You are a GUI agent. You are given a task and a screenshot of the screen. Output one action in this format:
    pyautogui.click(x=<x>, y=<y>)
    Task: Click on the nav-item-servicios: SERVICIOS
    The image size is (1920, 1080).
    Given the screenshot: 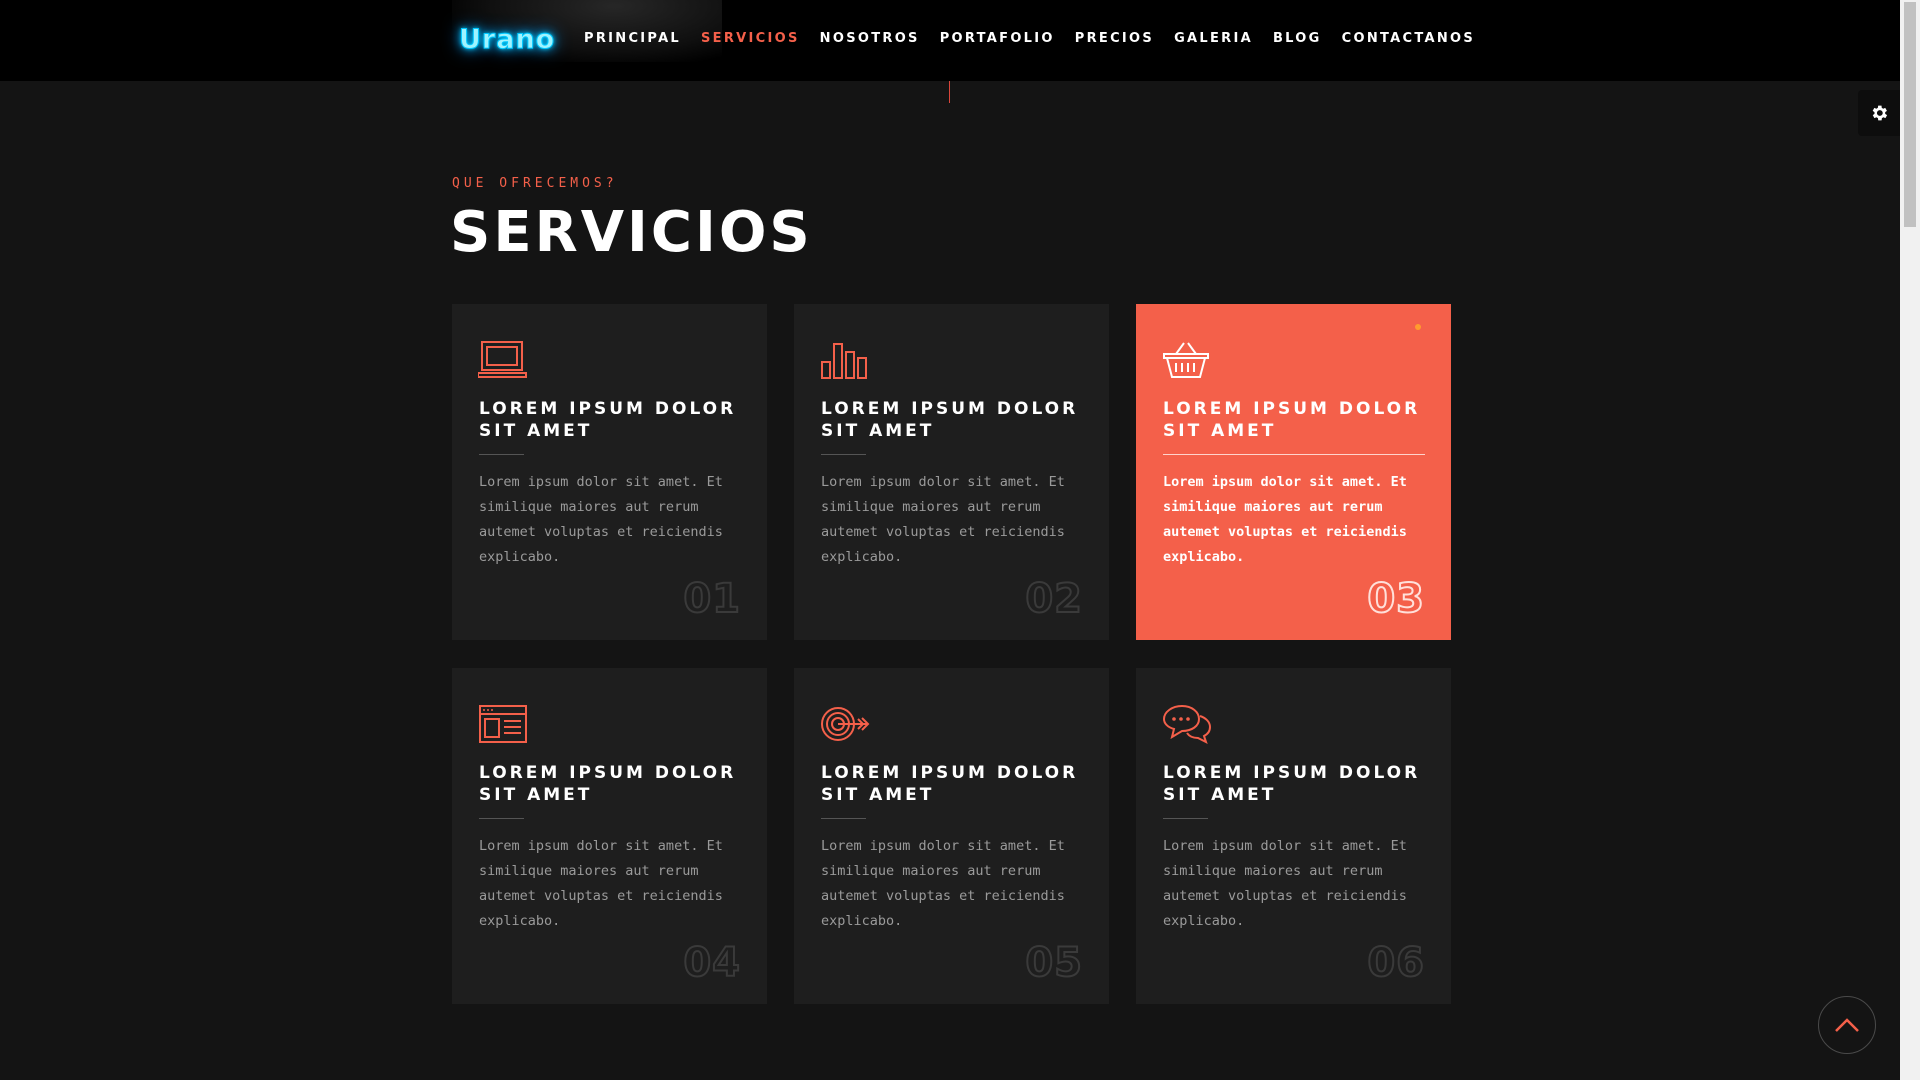 What is the action you would take?
    pyautogui.click(x=750, y=38)
    